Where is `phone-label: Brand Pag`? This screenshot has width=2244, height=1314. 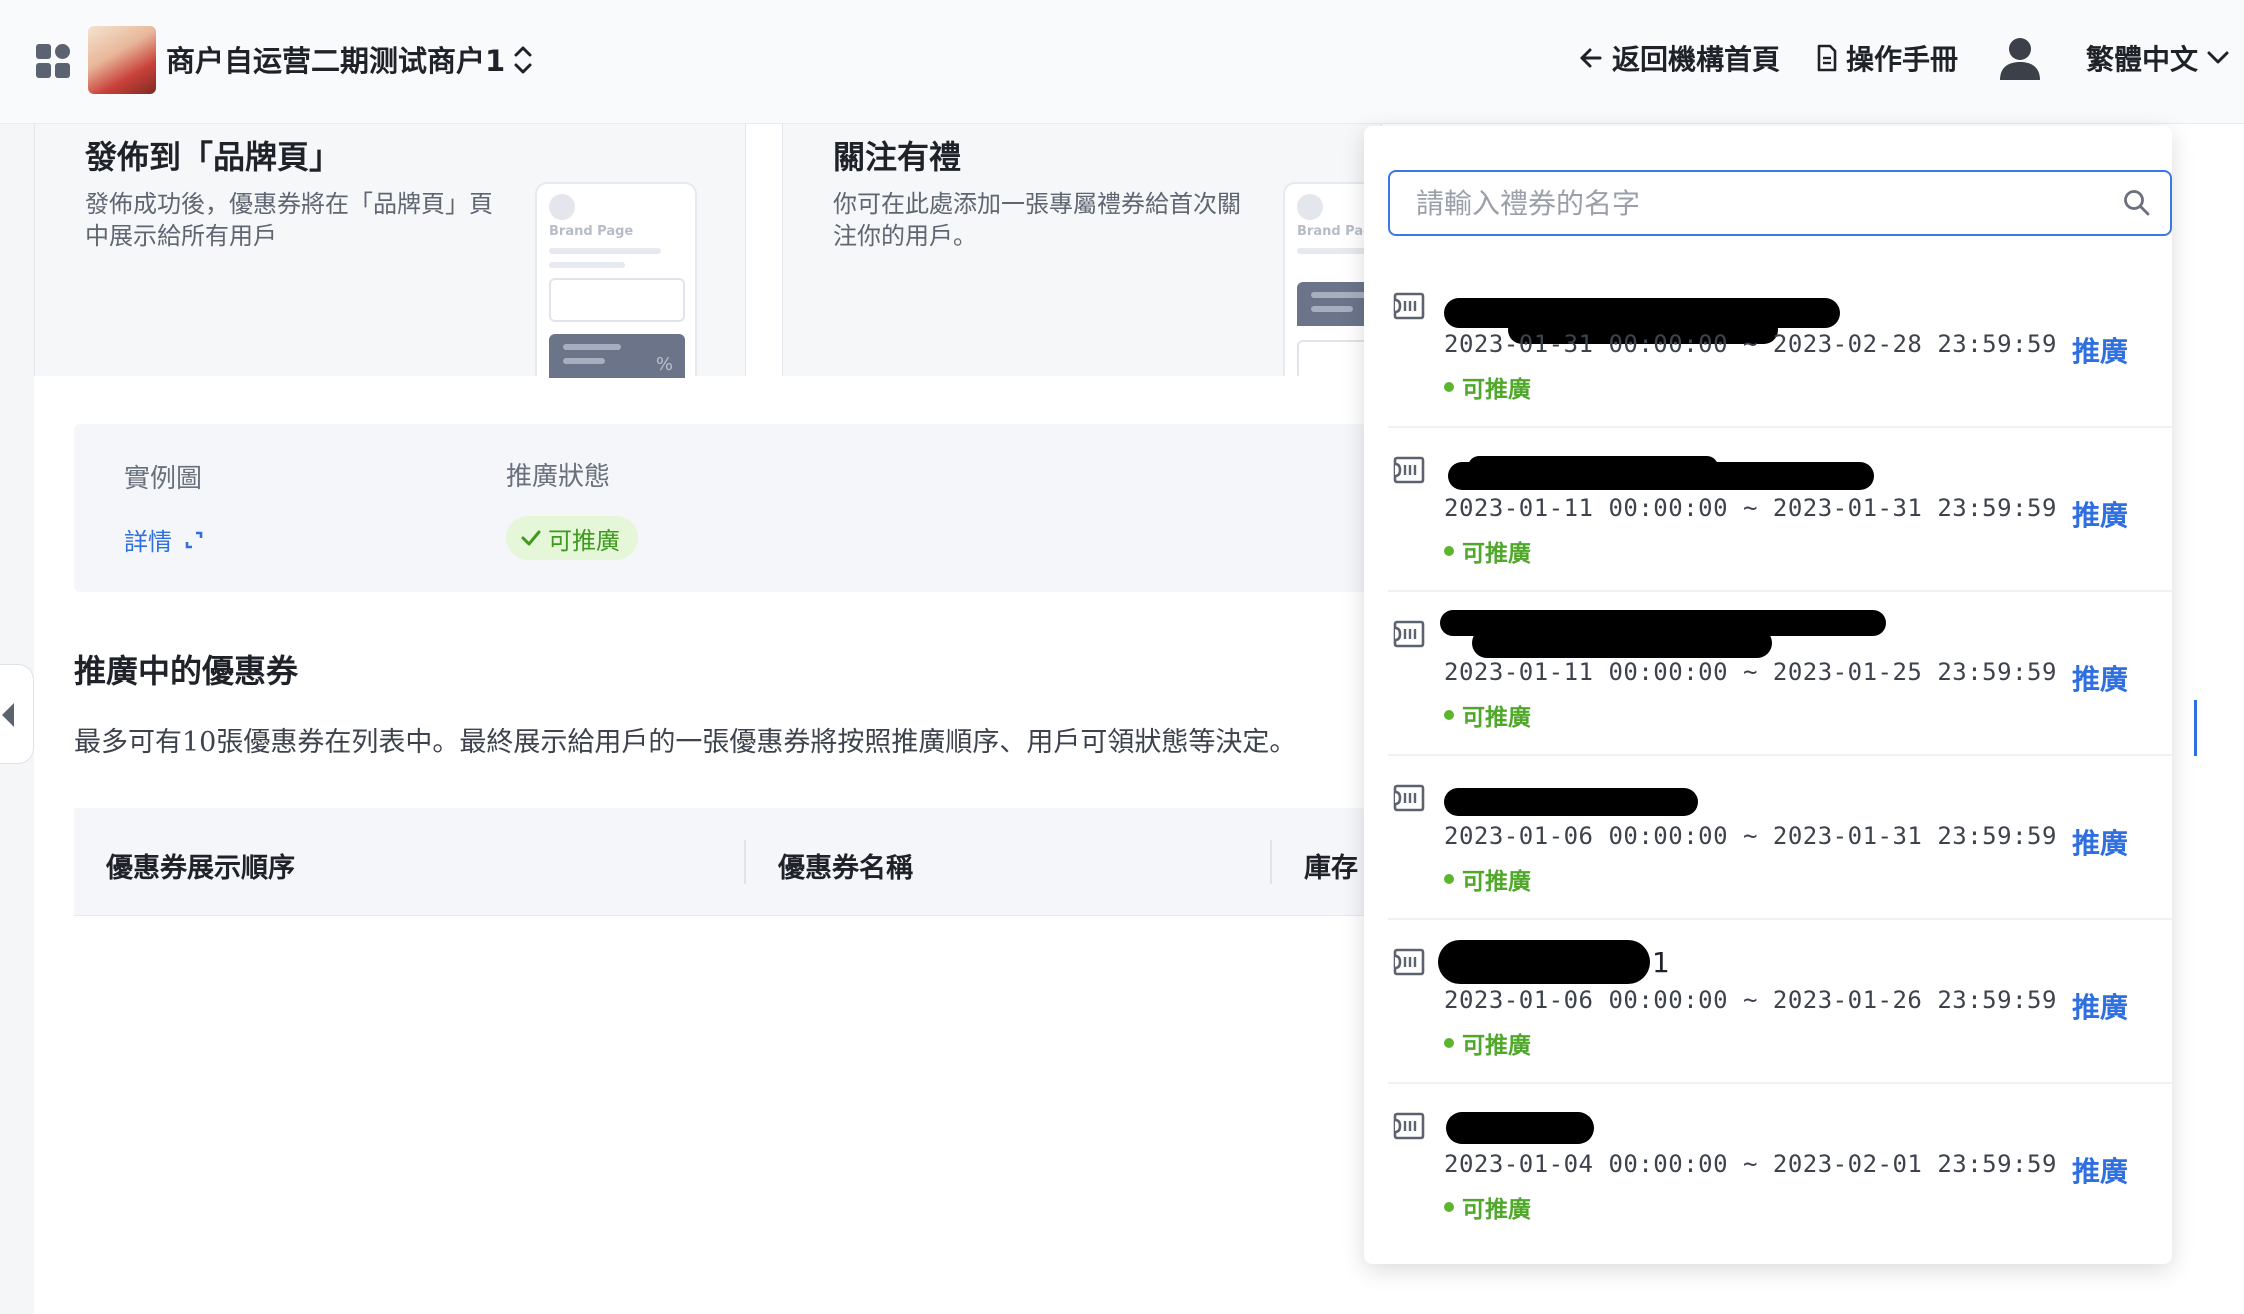
phone-label: Brand Pag is located at coordinates (1335, 231).